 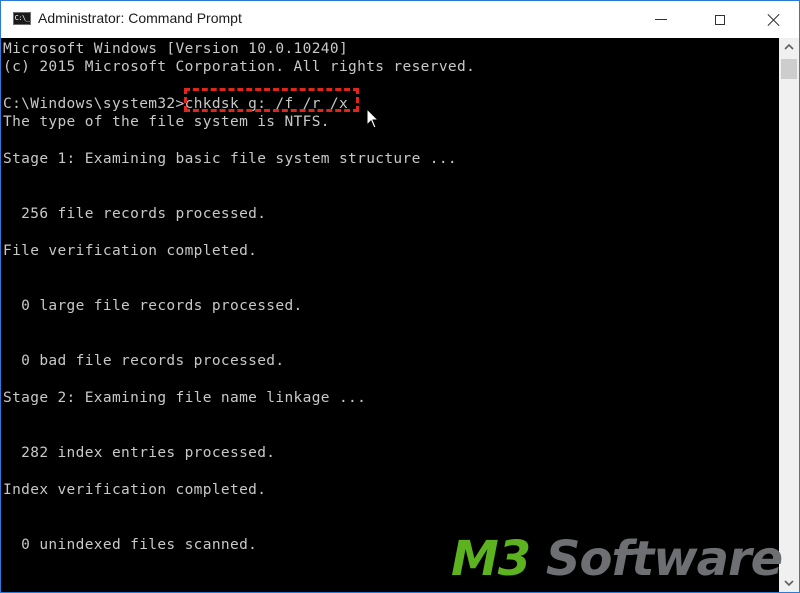 What do you see at coordinates (144, 361) in the screenshot?
I see `console-line: 0 bad file records processed.` at bounding box center [144, 361].